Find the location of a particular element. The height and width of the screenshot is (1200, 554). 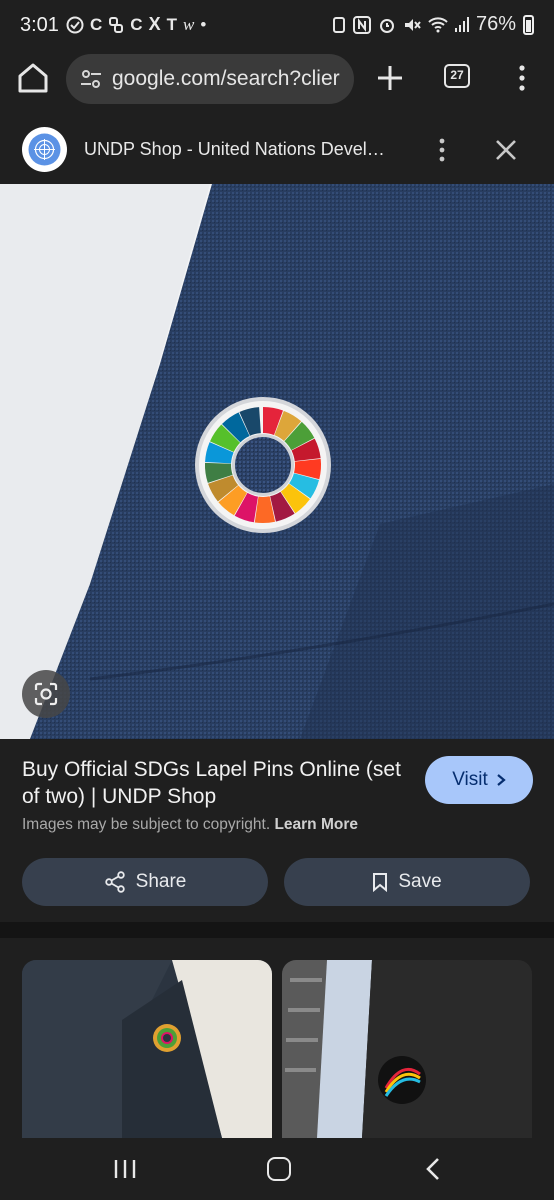

url-text: google.com/search?clier is located at coordinates (226, 78).